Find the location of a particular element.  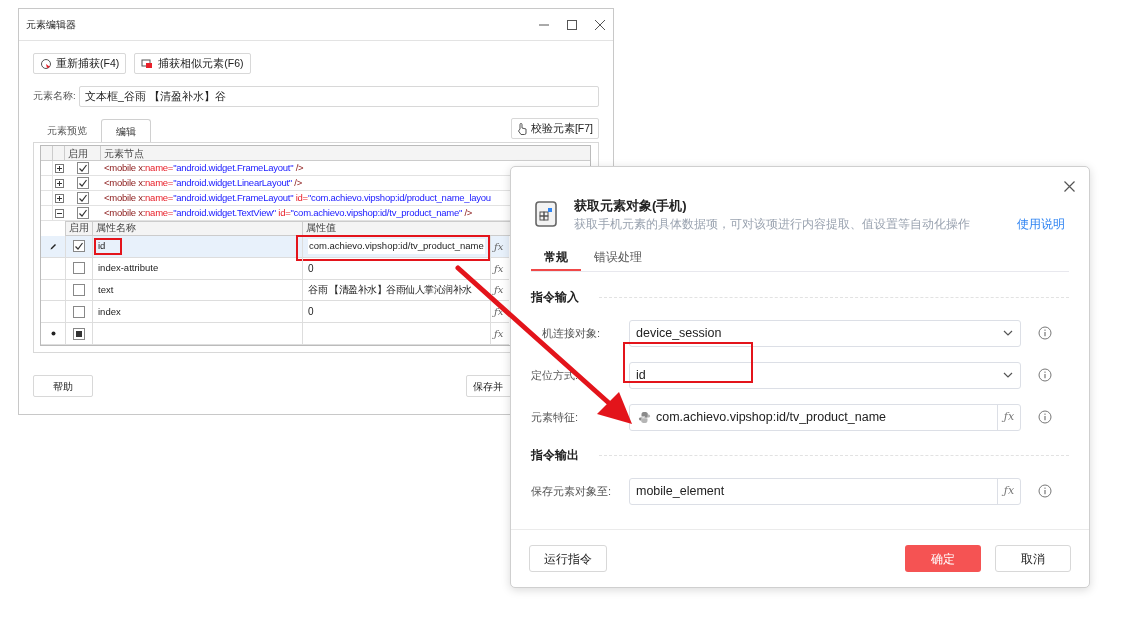

field-label: 机连接对象: is located at coordinates (571, 333).